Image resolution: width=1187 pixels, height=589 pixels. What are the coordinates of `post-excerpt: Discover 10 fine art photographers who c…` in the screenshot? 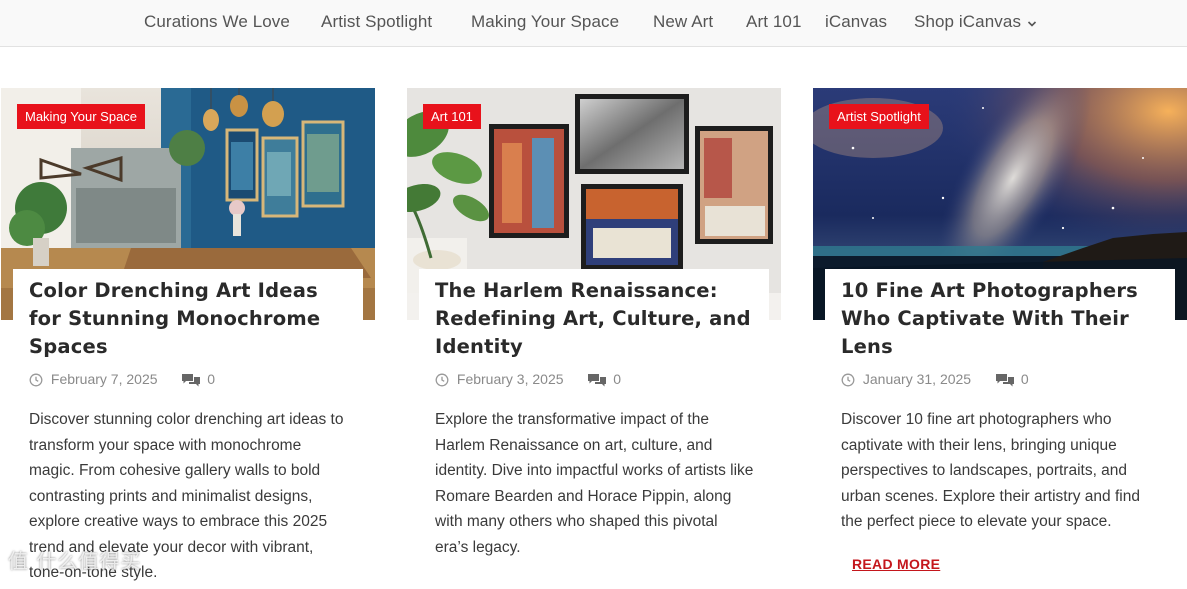 It's located at (990, 470).